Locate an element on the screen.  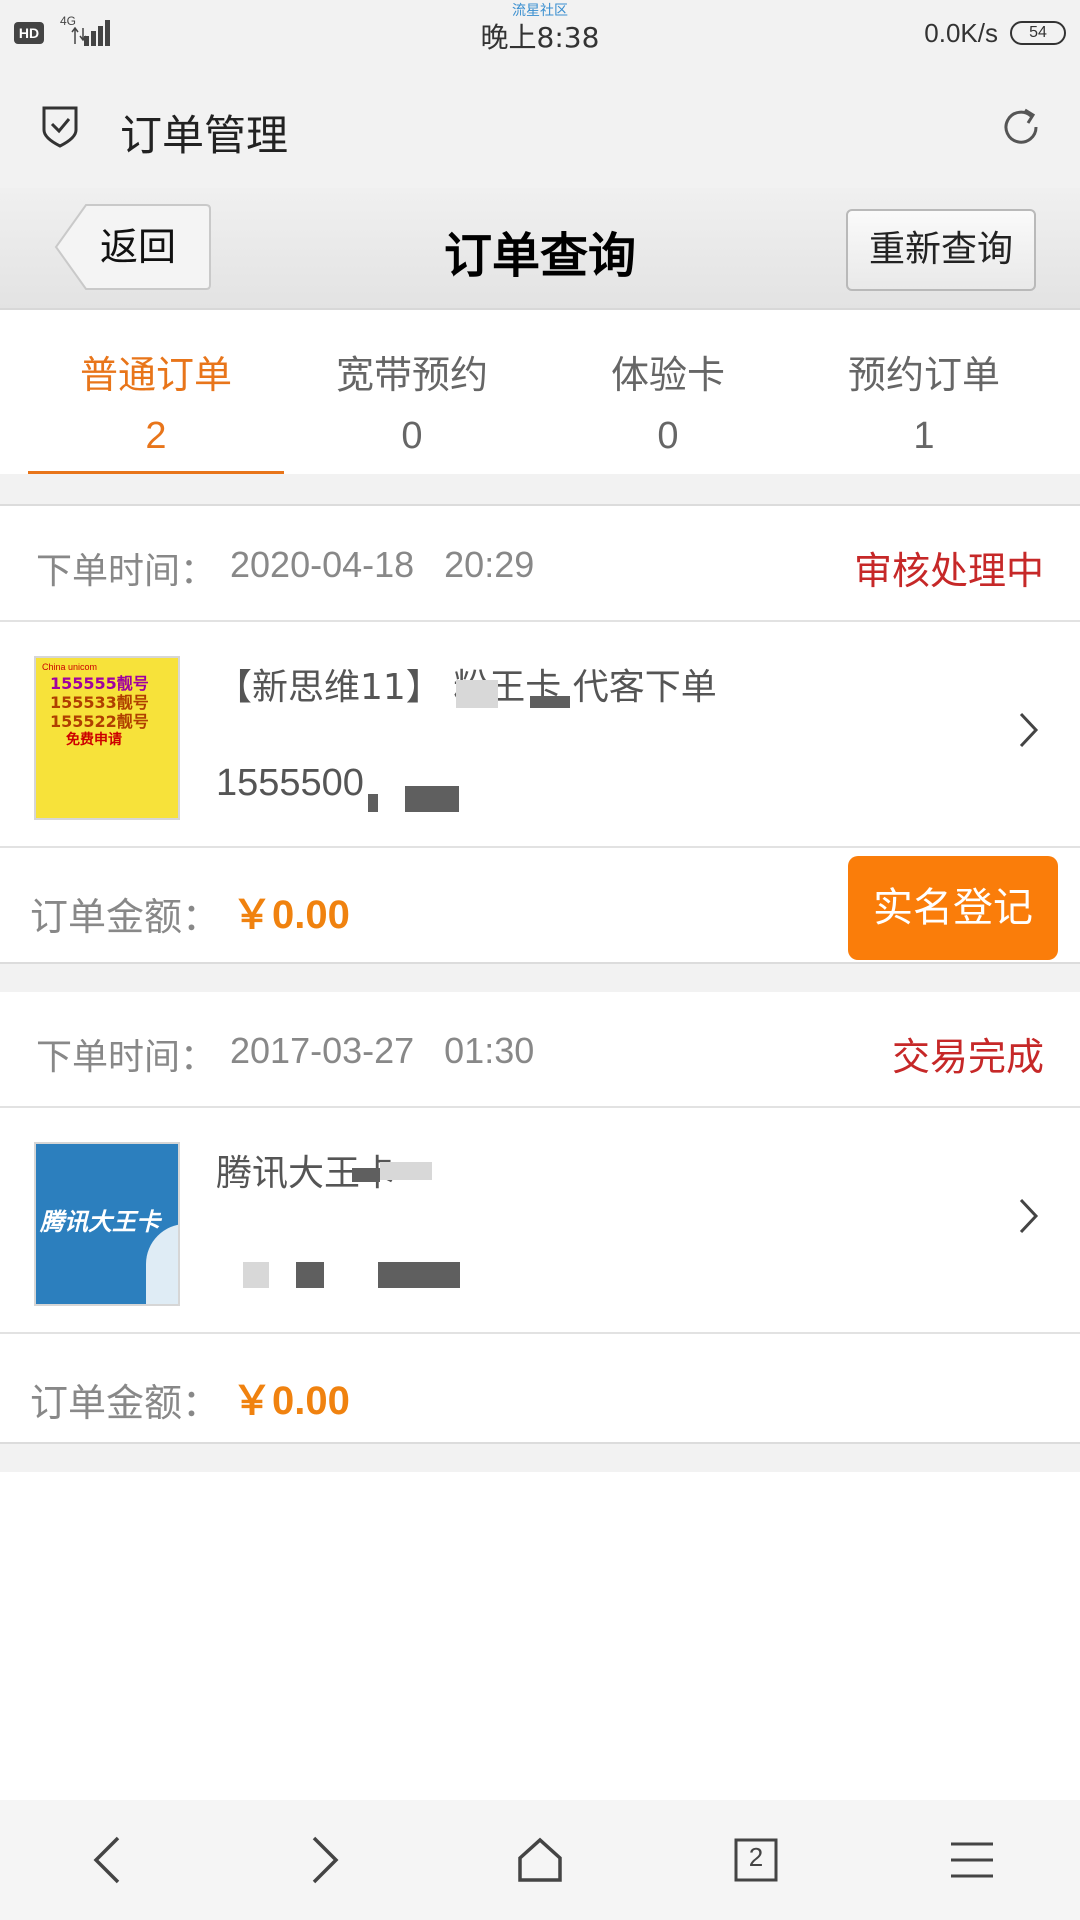
order-status: 审核处理中 is located at coordinates (948, 571).